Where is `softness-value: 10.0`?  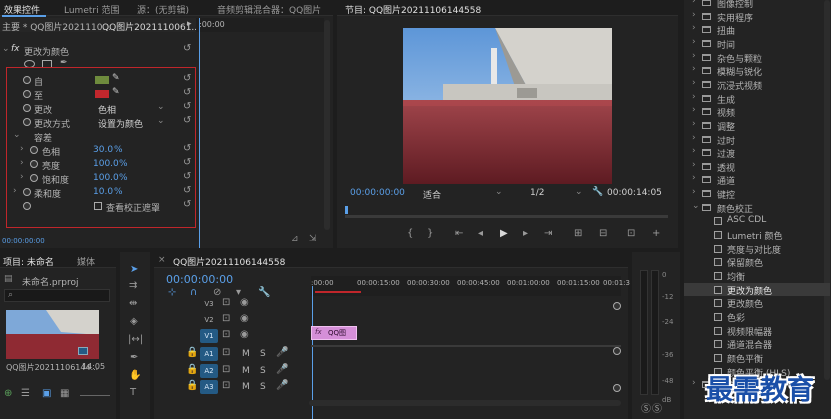 softness-value: 10.0 is located at coordinates (103, 192).